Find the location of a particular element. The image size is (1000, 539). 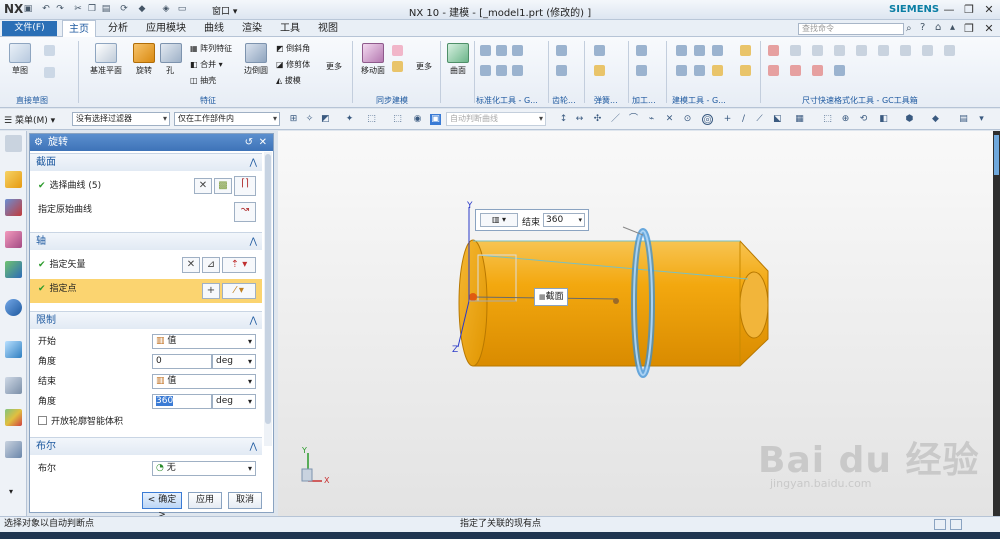

sketch-section-icon: ⌈⌉ is located at coordinates (245, 186).